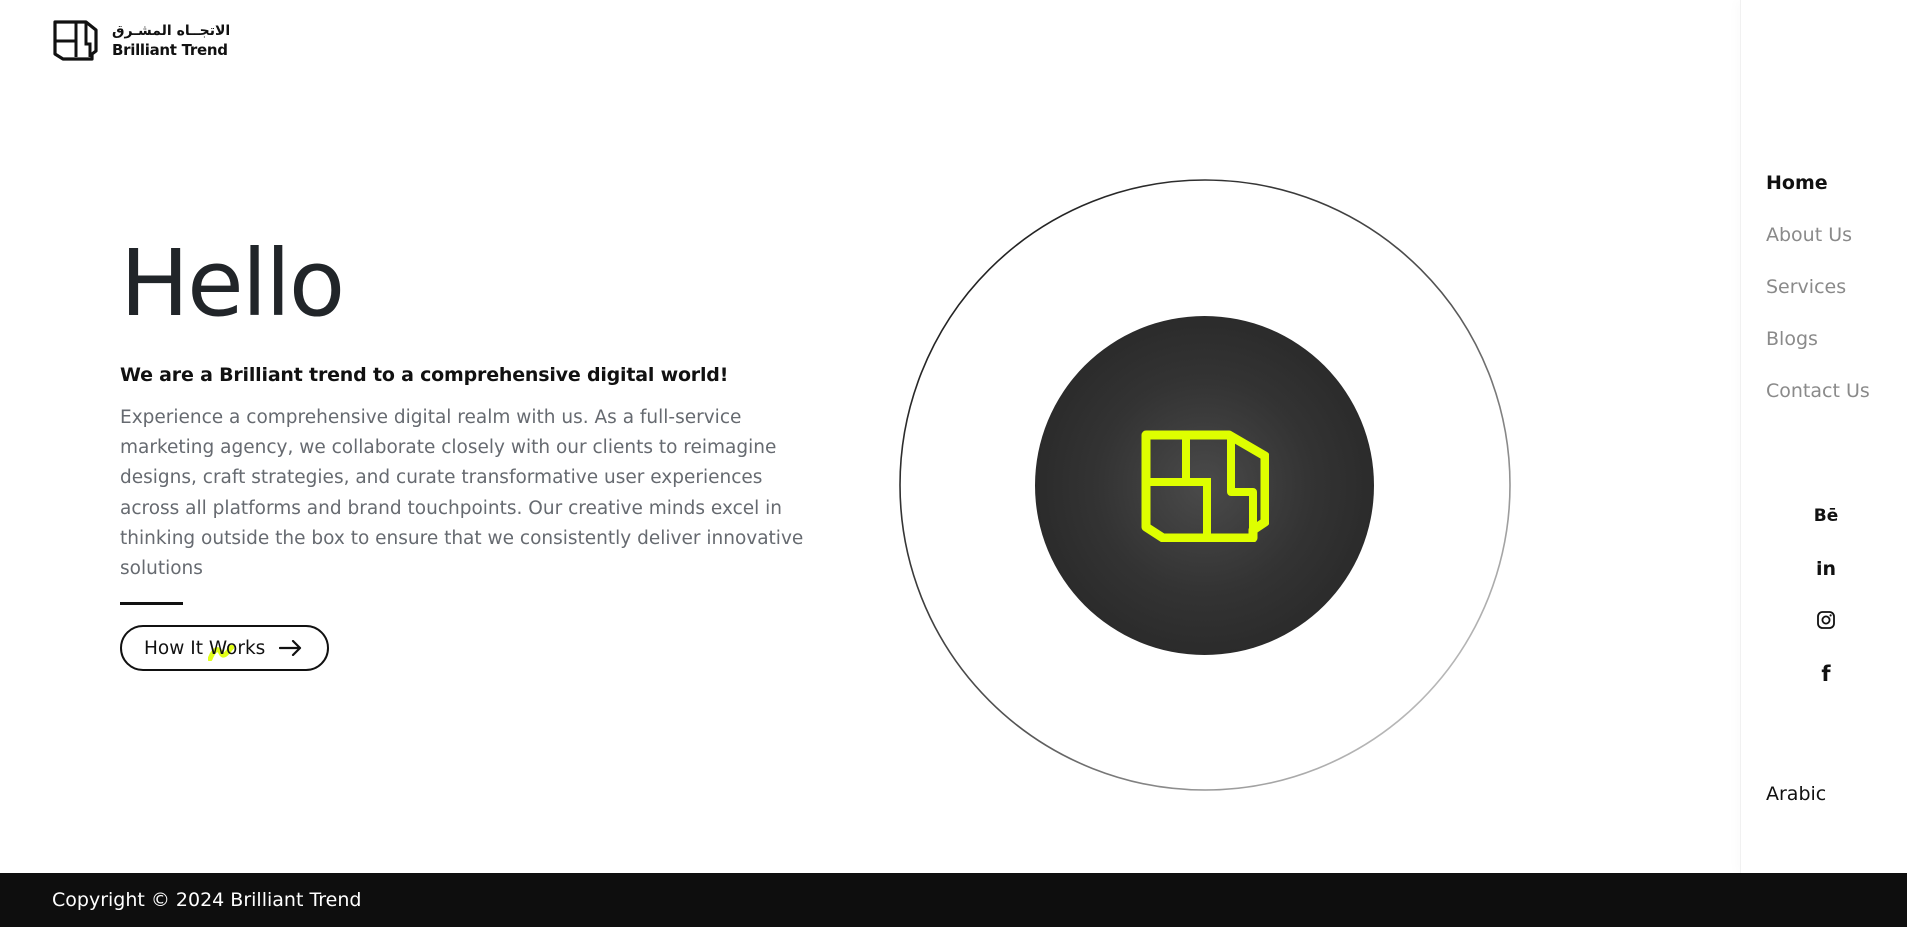 Image resolution: width=1907 pixels, height=927 pixels. I want to click on nav-item-home: Home, so click(1818, 198).